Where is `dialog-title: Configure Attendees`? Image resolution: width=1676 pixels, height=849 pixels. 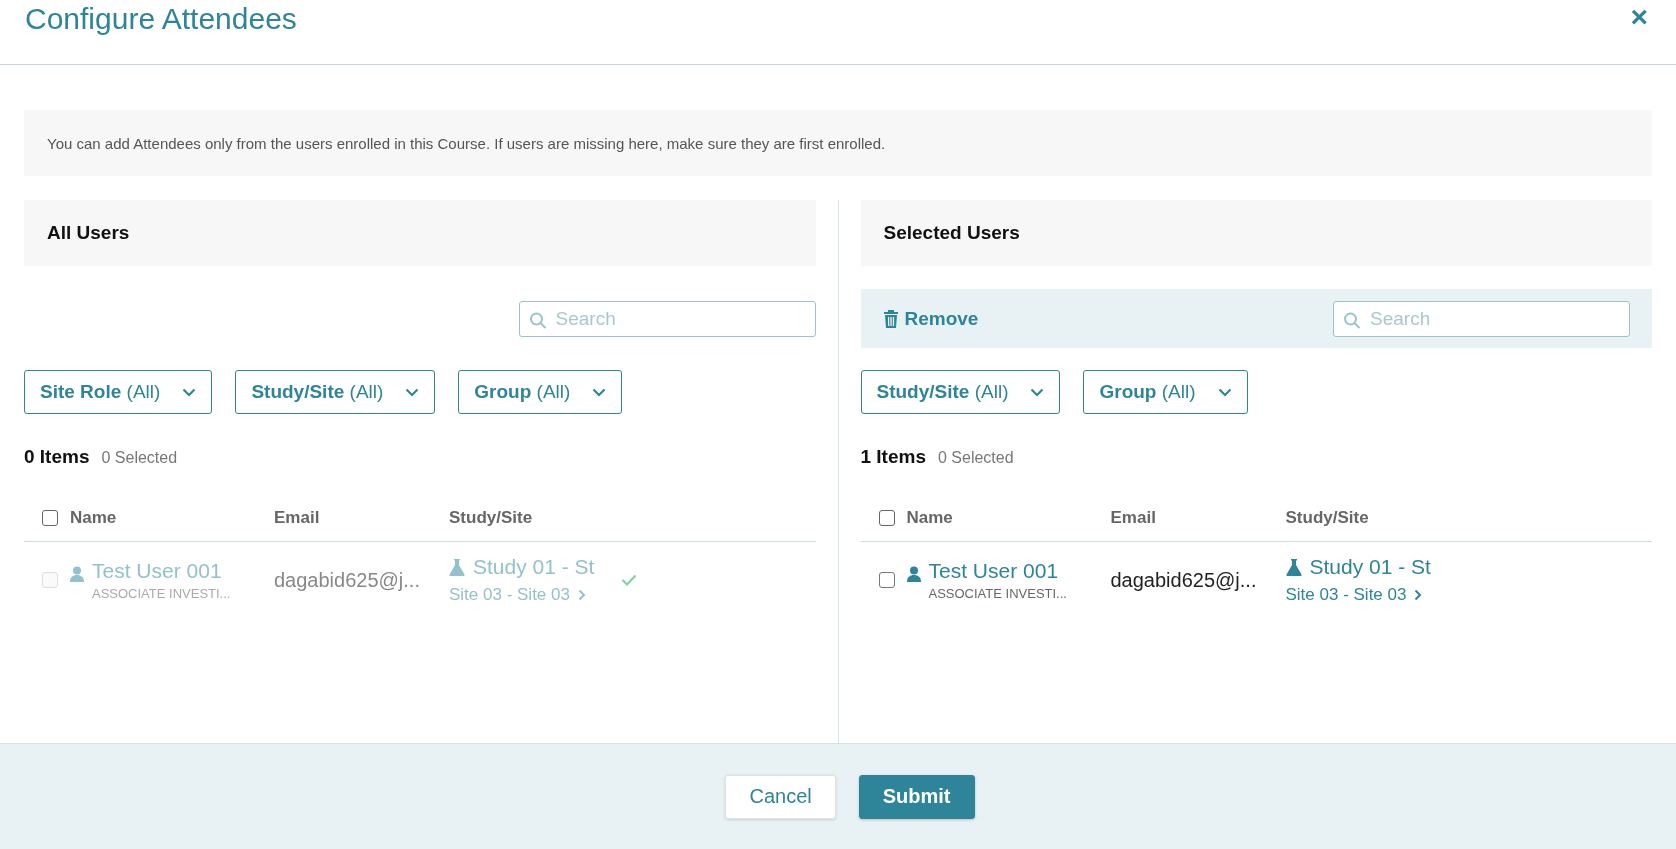
dialog-title: Configure Attendees is located at coordinates (161, 19).